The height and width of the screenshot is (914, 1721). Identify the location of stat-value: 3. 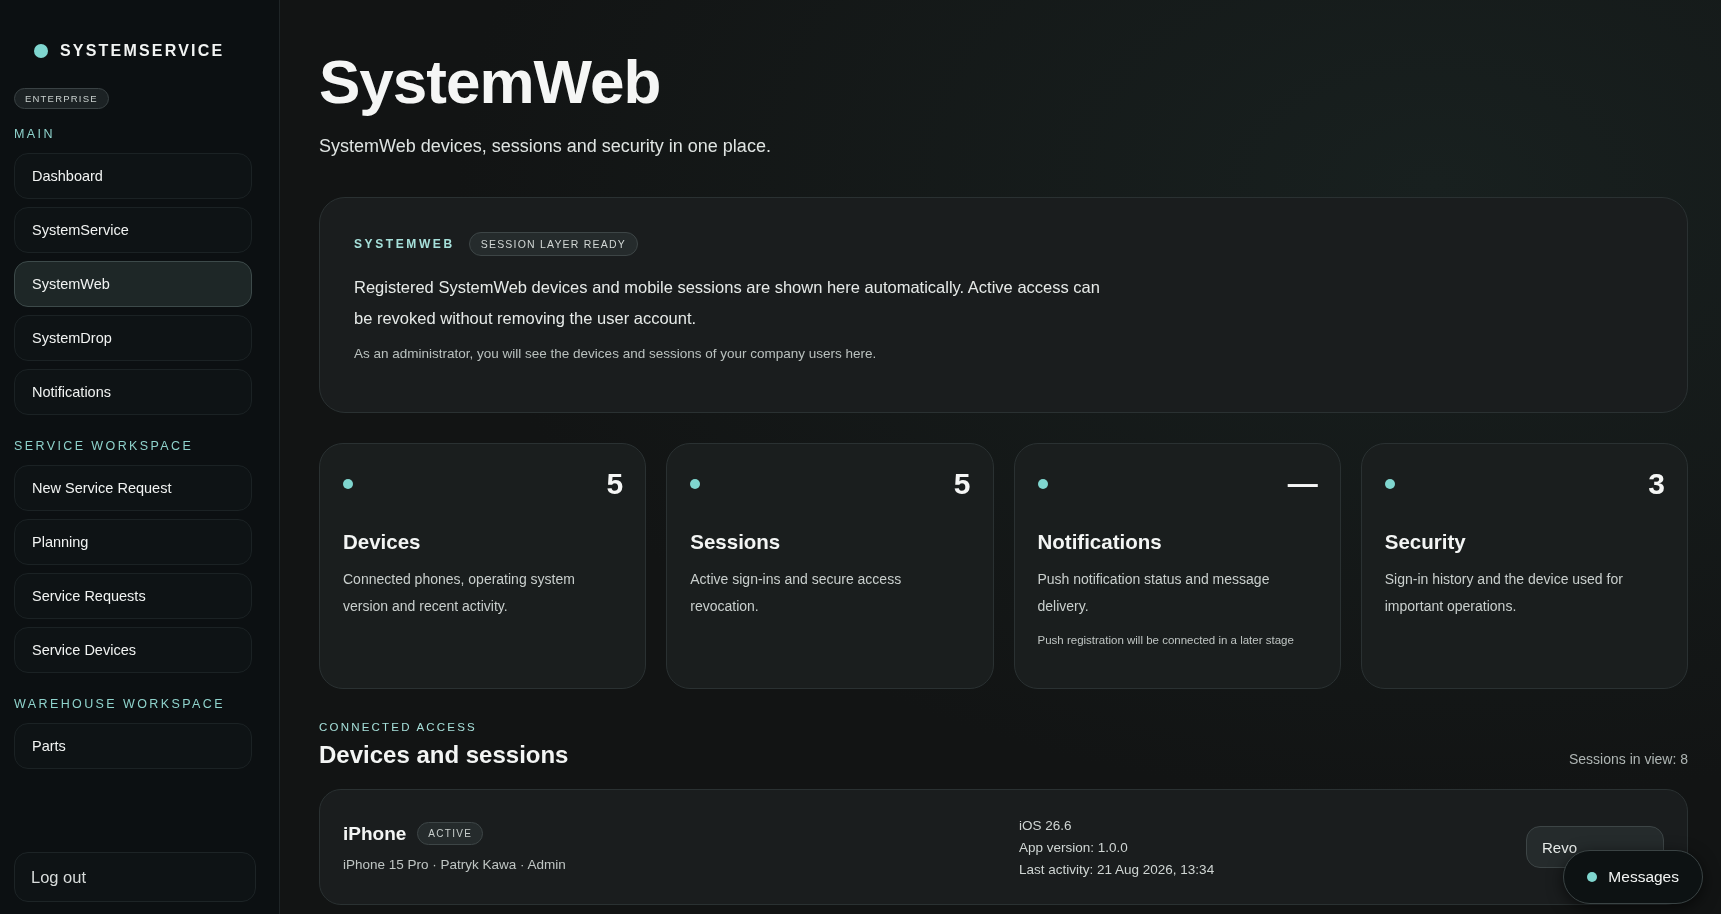
(1656, 484).